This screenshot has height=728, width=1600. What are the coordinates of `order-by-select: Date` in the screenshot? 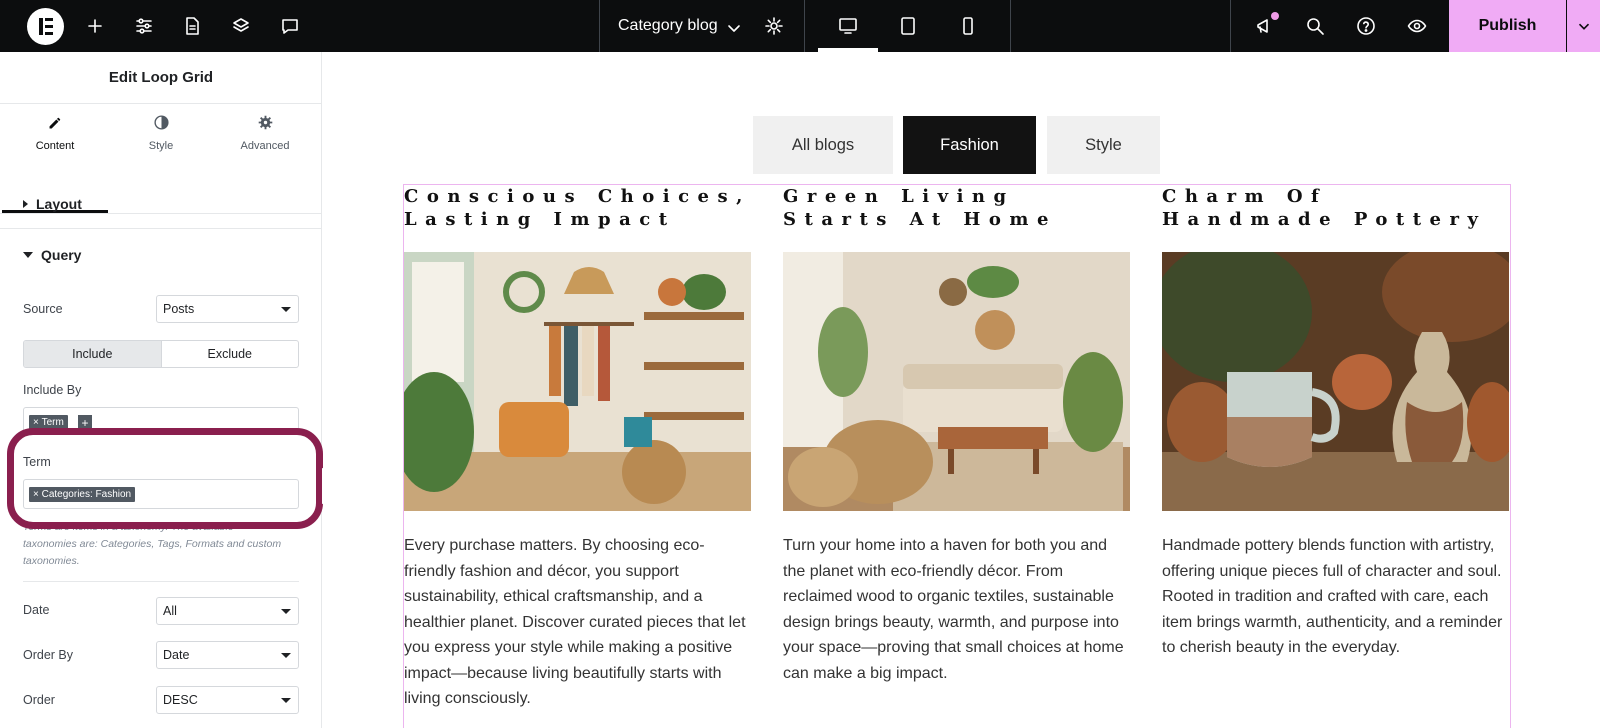 It's located at (227, 655).